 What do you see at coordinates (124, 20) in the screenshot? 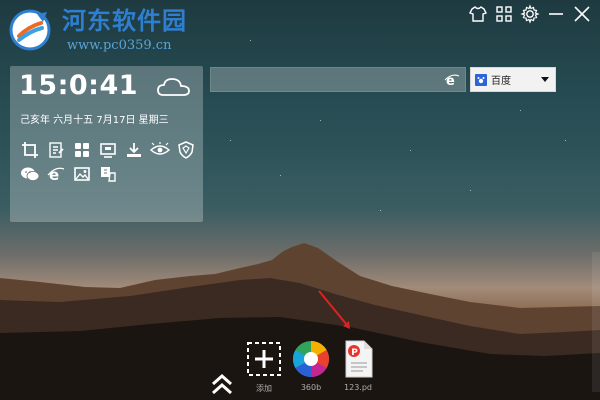
I see `logo-title: 河东软件园` at bounding box center [124, 20].